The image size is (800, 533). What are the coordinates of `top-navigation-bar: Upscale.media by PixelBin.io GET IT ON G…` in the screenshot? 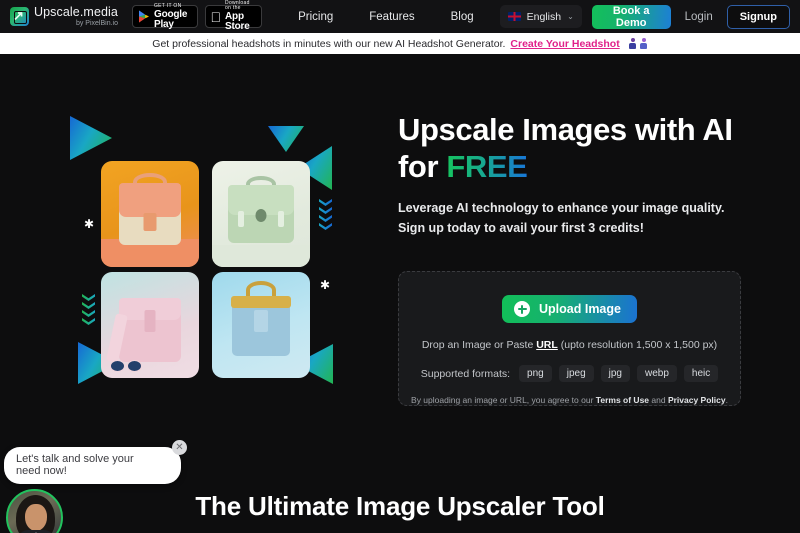 It's located at (400, 16).